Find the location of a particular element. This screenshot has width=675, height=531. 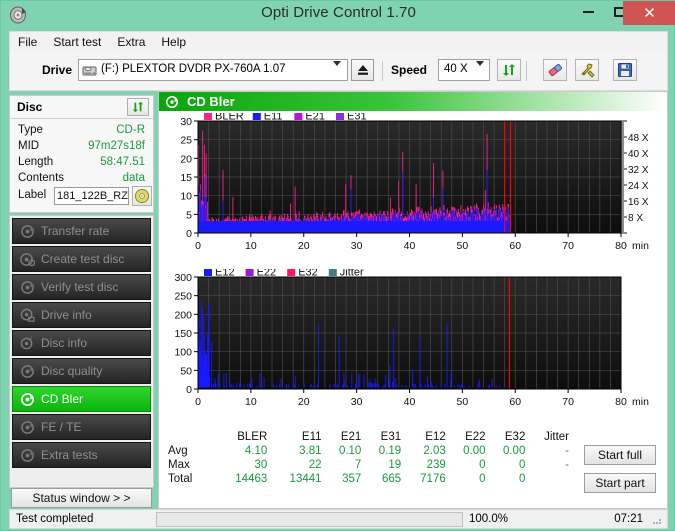

disc-key: Length is located at coordinates (36, 162).